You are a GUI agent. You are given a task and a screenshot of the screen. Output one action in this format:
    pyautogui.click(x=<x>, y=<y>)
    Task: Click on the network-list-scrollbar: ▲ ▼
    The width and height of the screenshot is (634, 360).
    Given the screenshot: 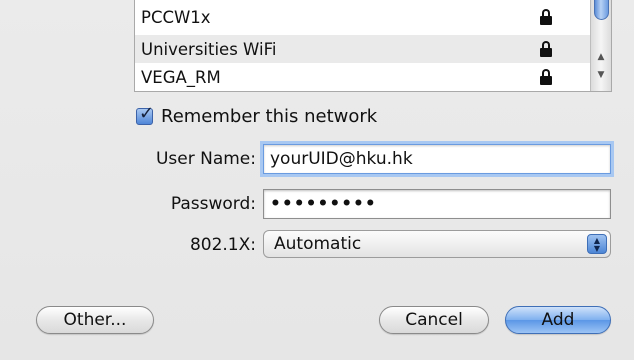 What is the action you would take?
    pyautogui.click(x=600, y=45)
    